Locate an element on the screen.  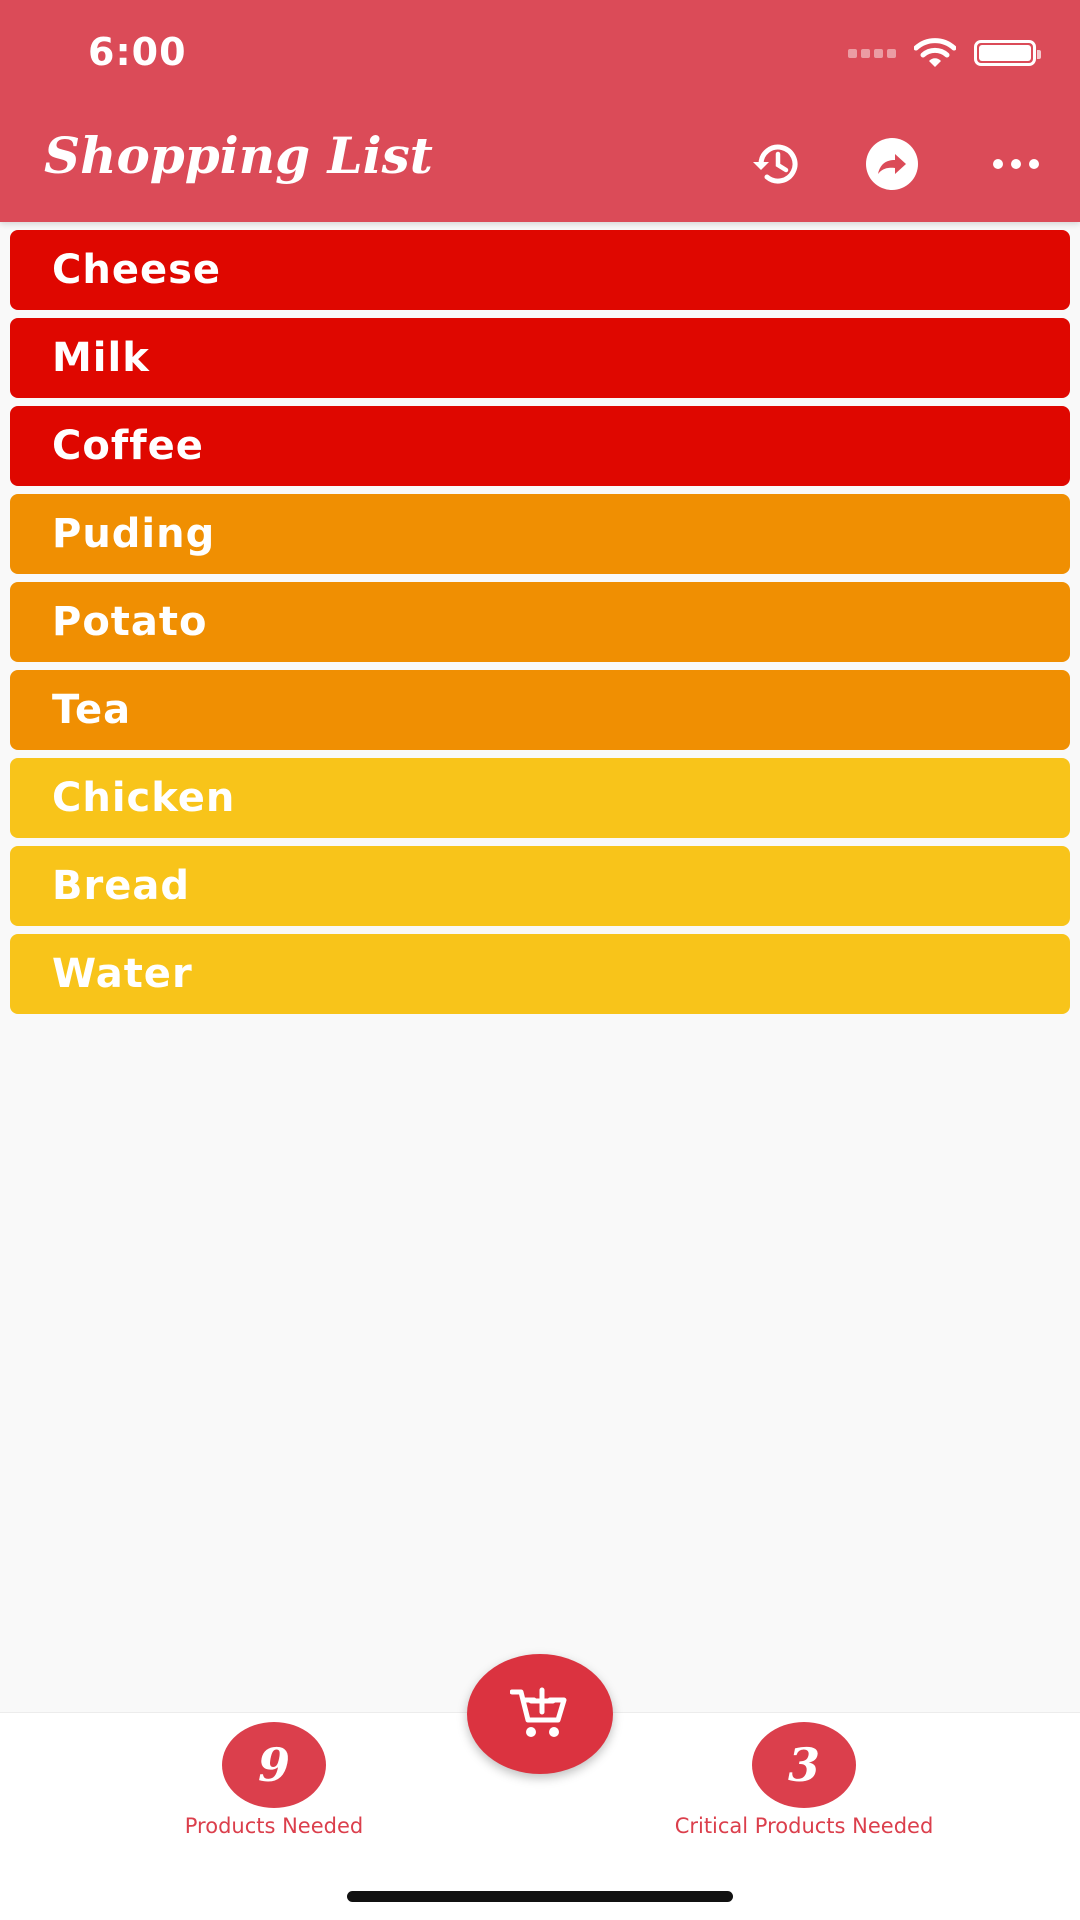
products-needed-stat: 9 Products Needed is located at coordinates (274, 1780).